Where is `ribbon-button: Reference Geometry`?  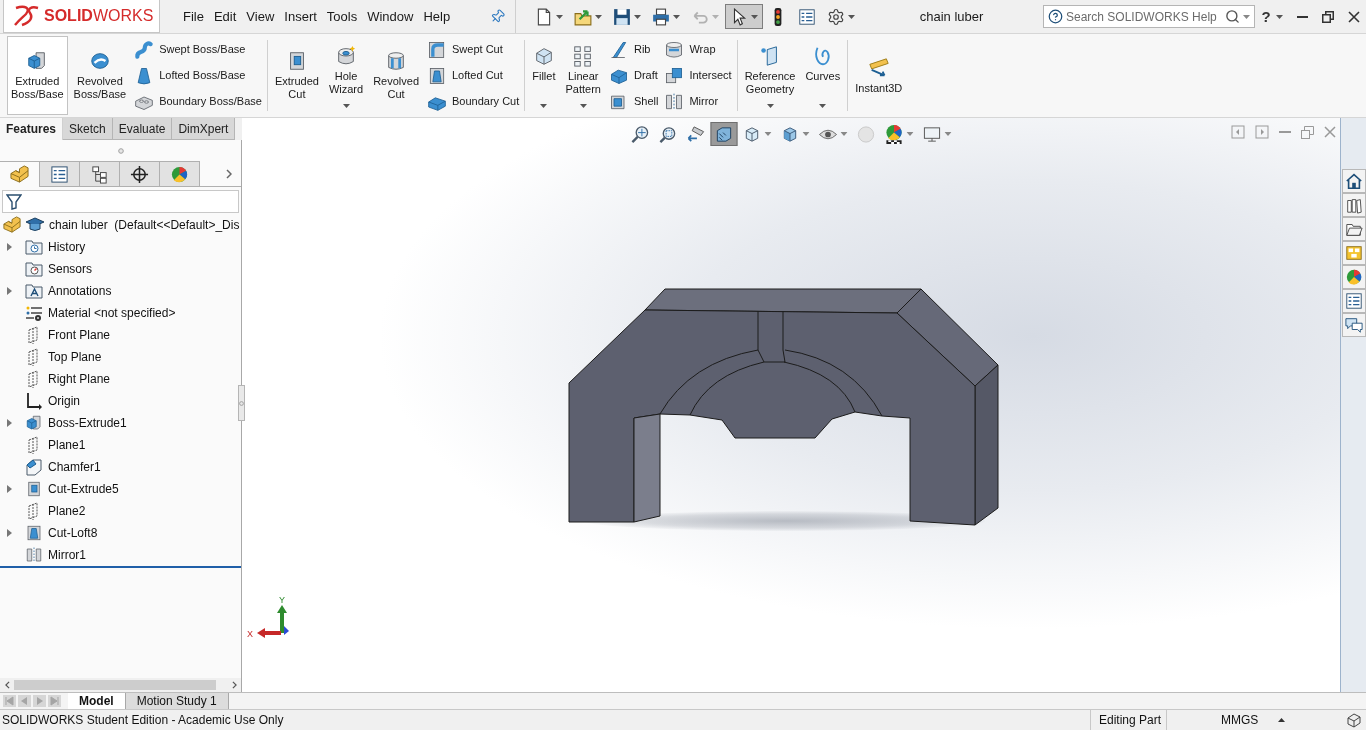 ribbon-button: Reference Geometry is located at coordinates (770, 75).